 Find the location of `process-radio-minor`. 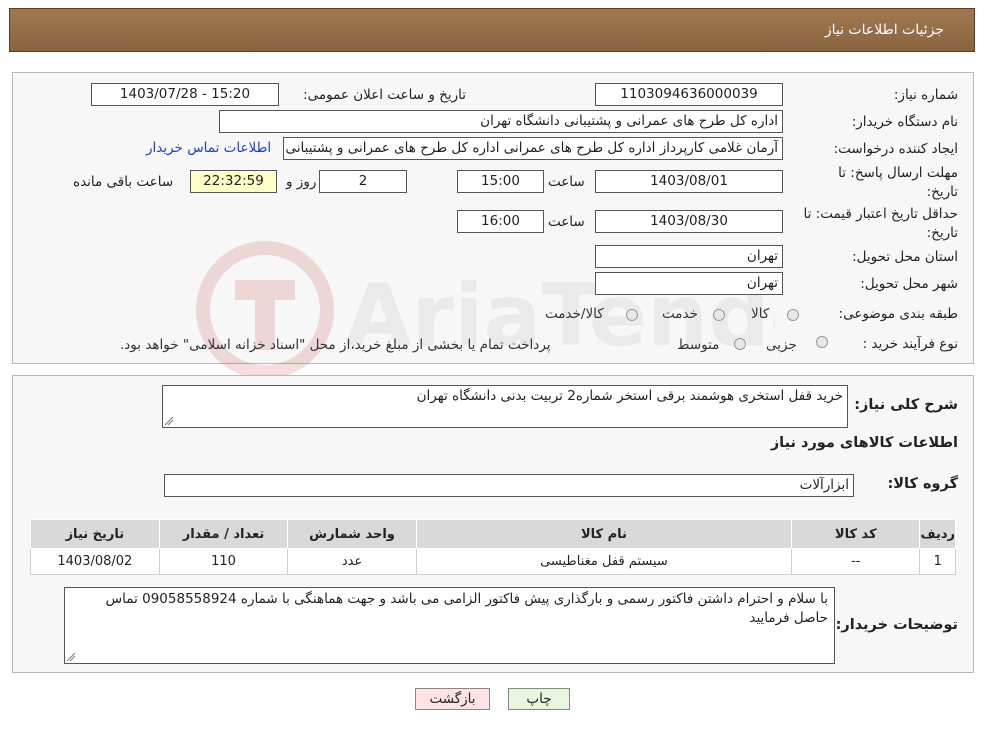

process-radio-minor is located at coordinates (822, 342).